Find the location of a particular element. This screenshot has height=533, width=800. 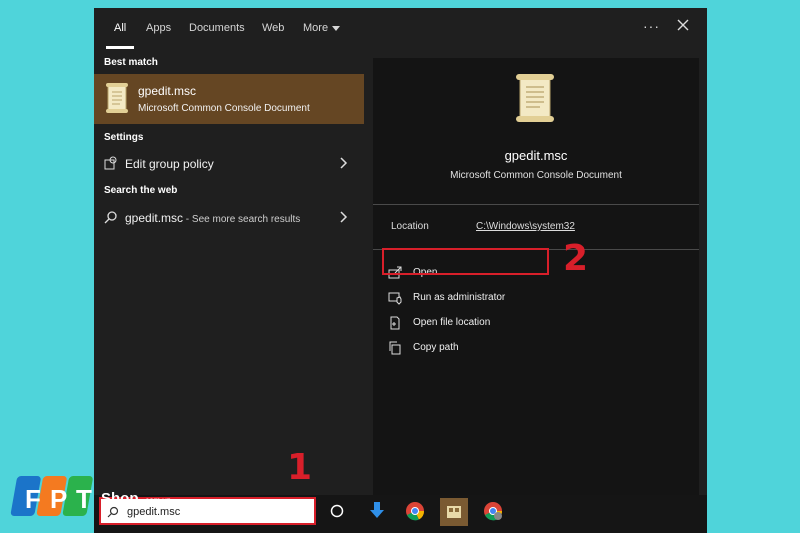

task-view-icon is located at coordinates (337, 511).